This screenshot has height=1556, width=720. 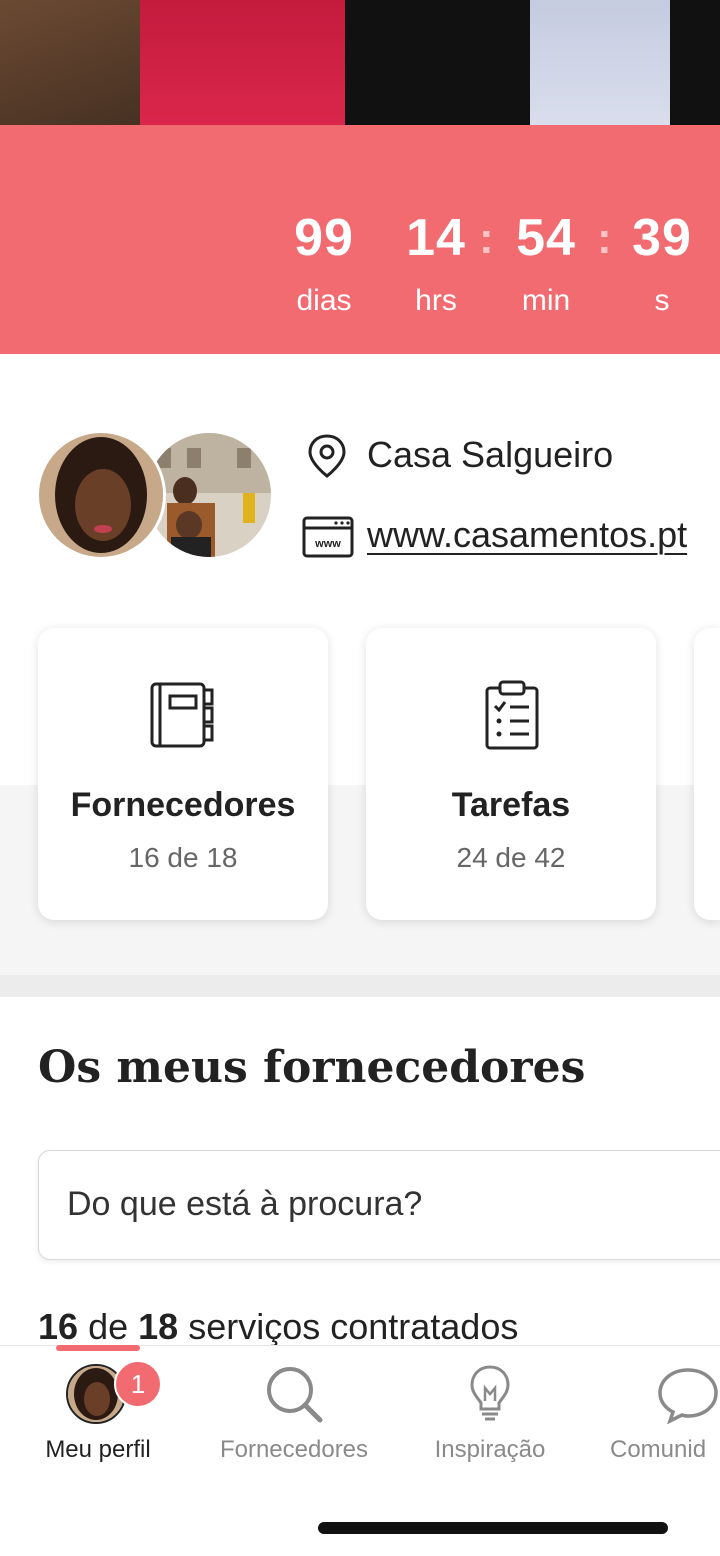 What do you see at coordinates (527, 535) in the screenshot?
I see `wedding-website-link: www.casamentos.pt` at bounding box center [527, 535].